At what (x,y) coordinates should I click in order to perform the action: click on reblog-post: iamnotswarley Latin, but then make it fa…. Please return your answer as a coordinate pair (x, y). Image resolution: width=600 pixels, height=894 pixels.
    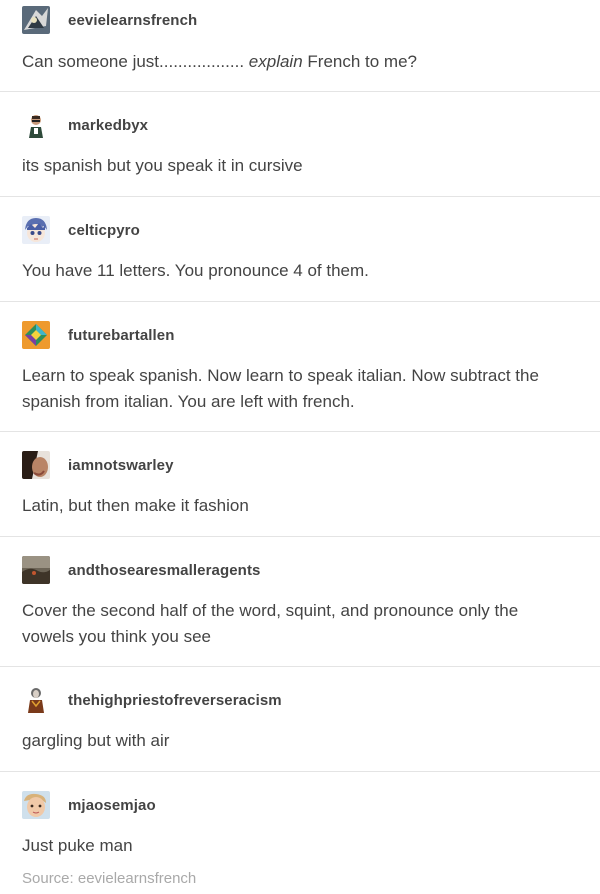
    Looking at the image, I should click on (300, 484).